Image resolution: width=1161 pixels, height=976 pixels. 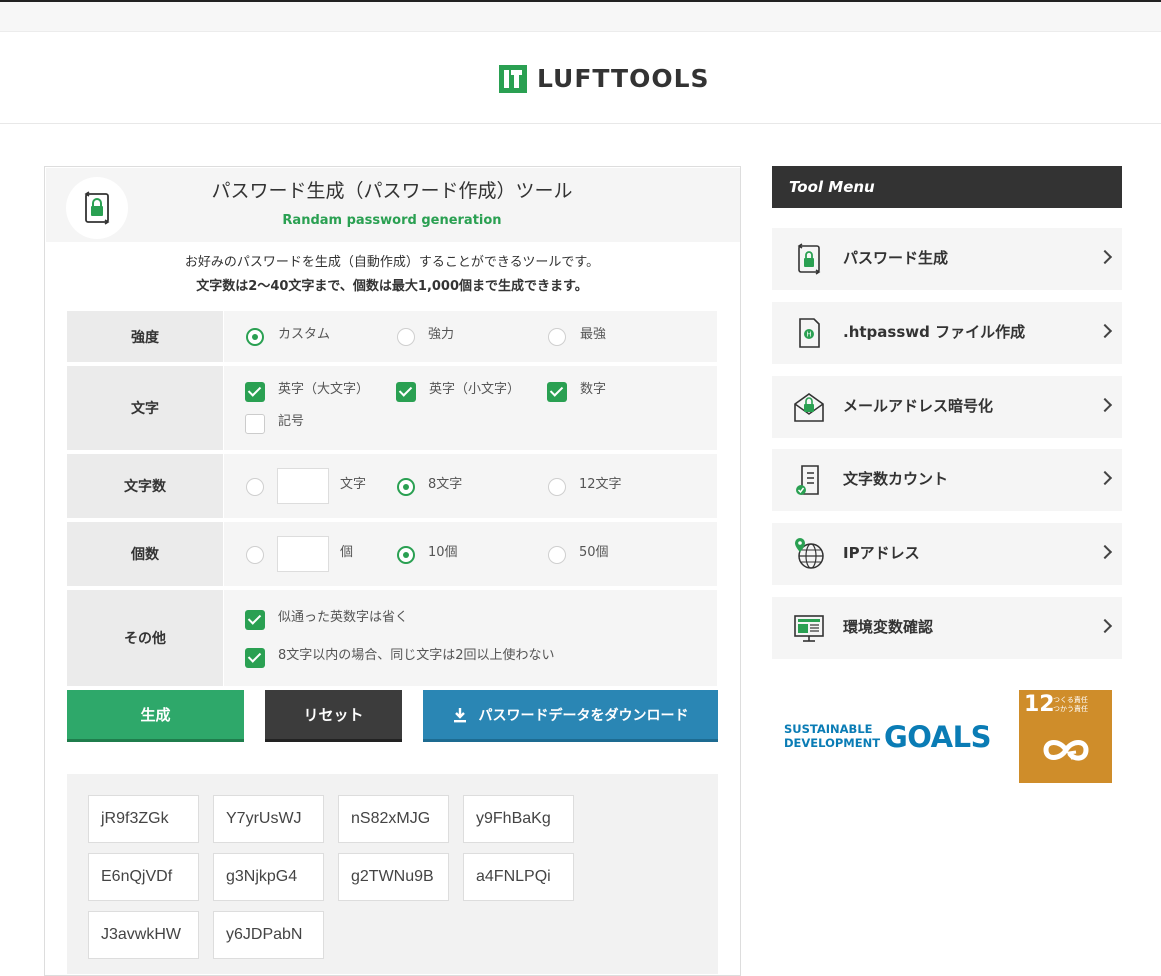 I want to click on mail-lock-icon, so click(x=809, y=407).